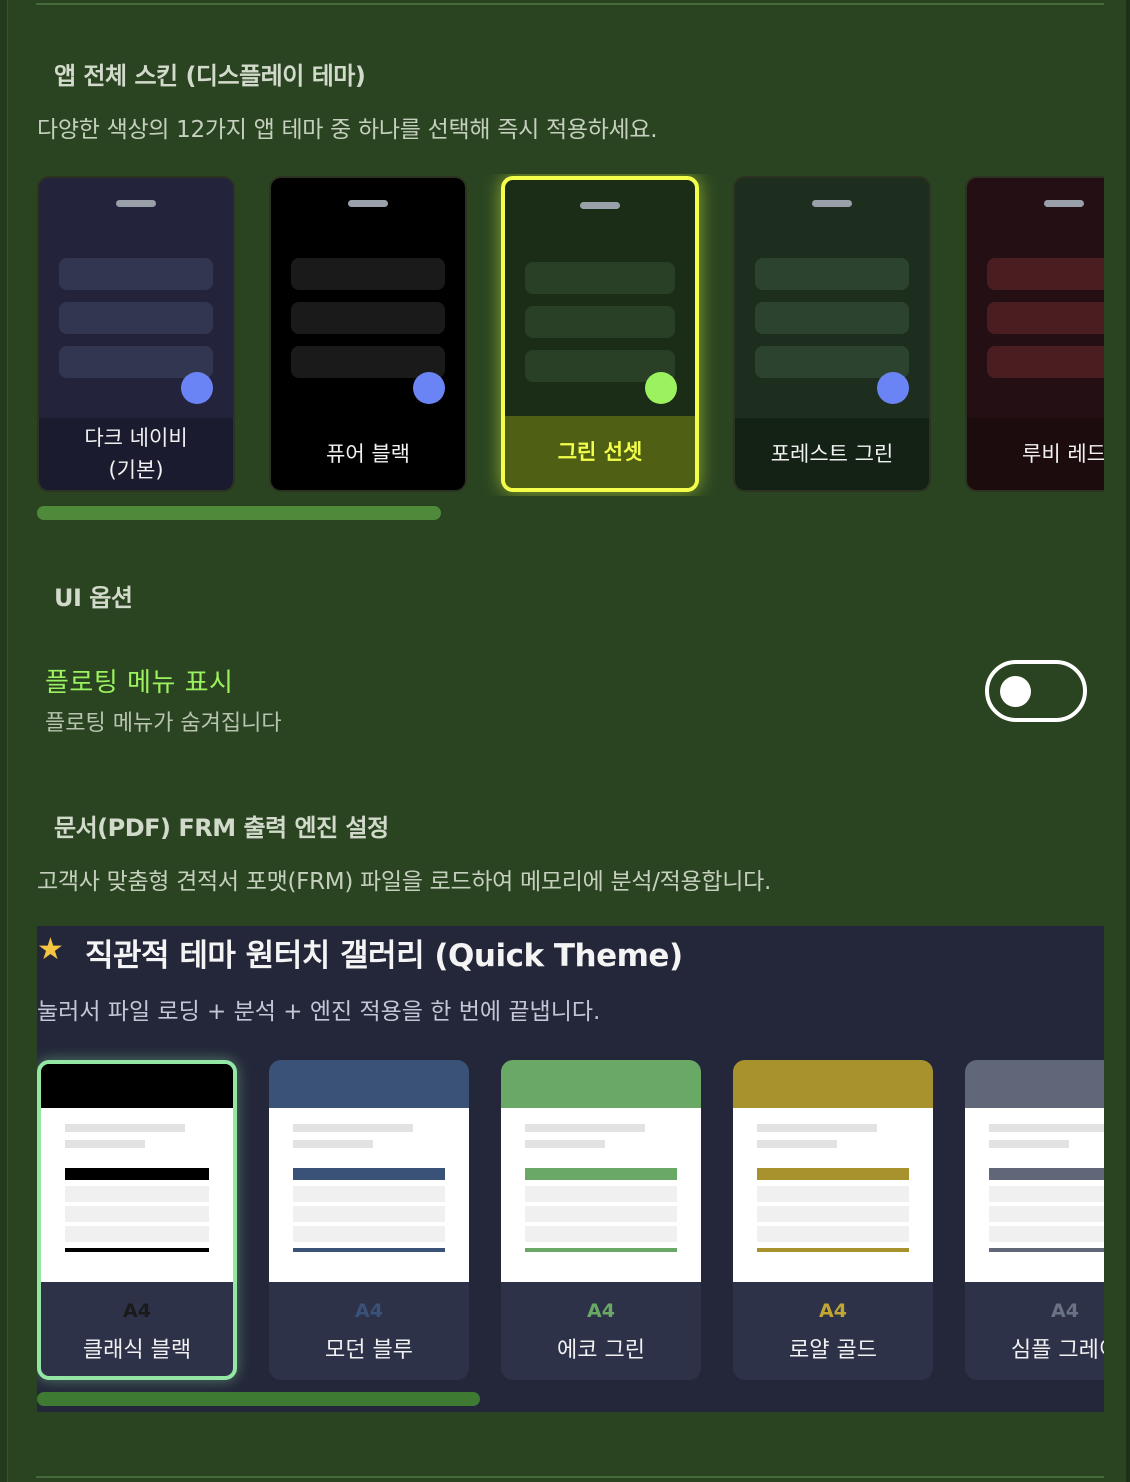  What do you see at coordinates (136, 438) in the screenshot?
I see `skin-name: 다크 네이비` at bounding box center [136, 438].